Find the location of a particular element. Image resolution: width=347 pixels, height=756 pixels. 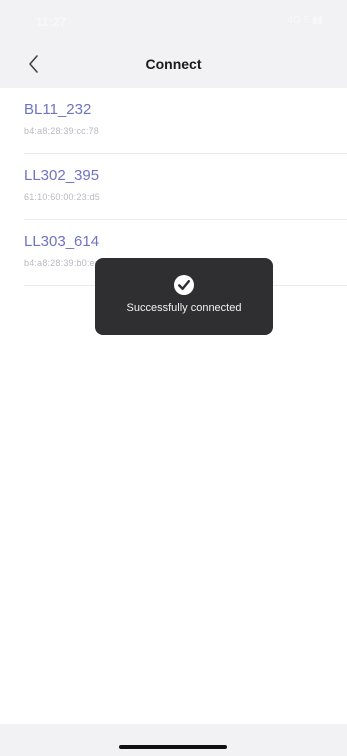

device-item: BL11_232 b4:a8:28:39:cc:78 is located at coordinates (185, 121).